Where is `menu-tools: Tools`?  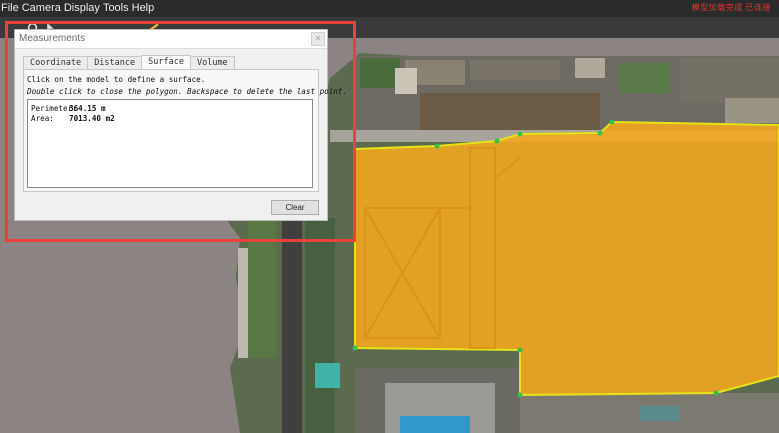
menu-tools: Tools is located at coordinates (116, 8).